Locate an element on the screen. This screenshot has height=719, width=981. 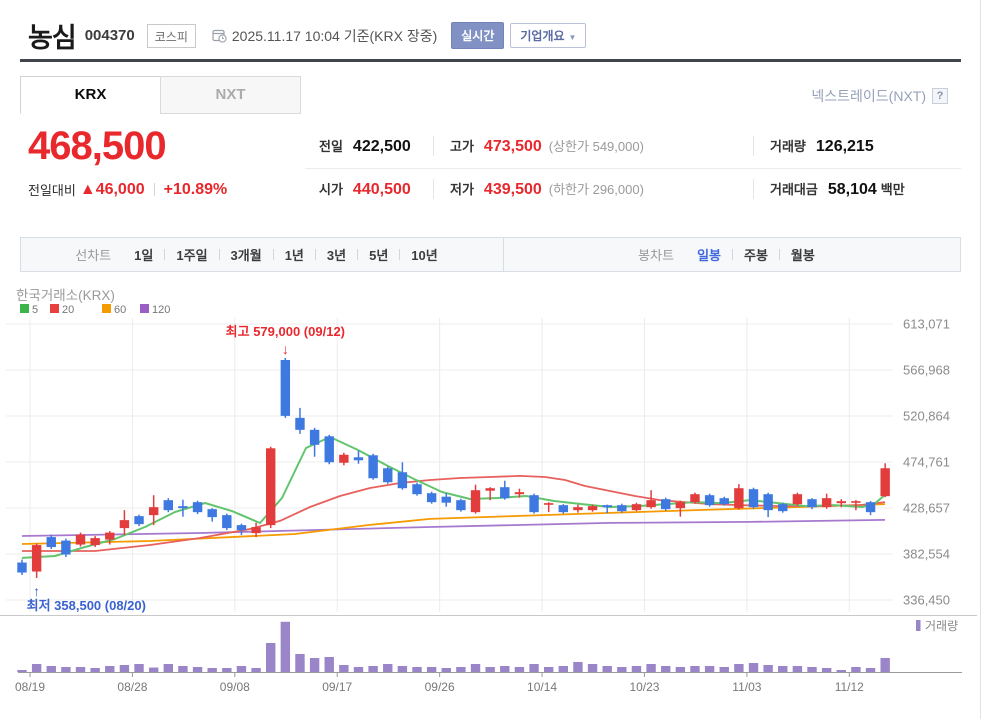
x-axis-label: 08/19 is located at coordinates (30, 687).